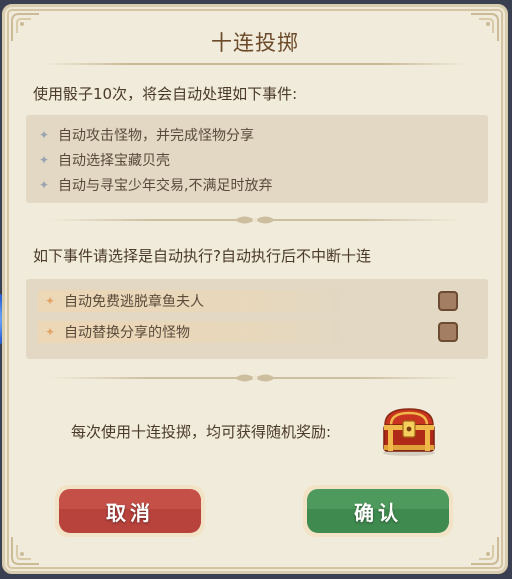 This screenshot has height=579, width=512. What do you see at coordinates (156, 136) in the screenshot?
I see `auto-event-label: 自动攻击怪物，并完成怪物分享` at bounding box center [156, 136].